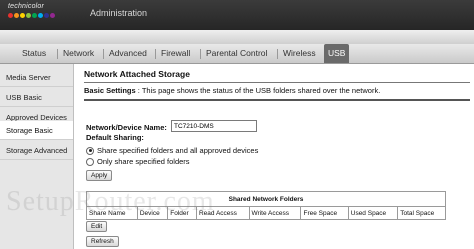 The height and width of the screenshot is (249, 474). I want to click on column-header: Used Space, so click(373, 213).